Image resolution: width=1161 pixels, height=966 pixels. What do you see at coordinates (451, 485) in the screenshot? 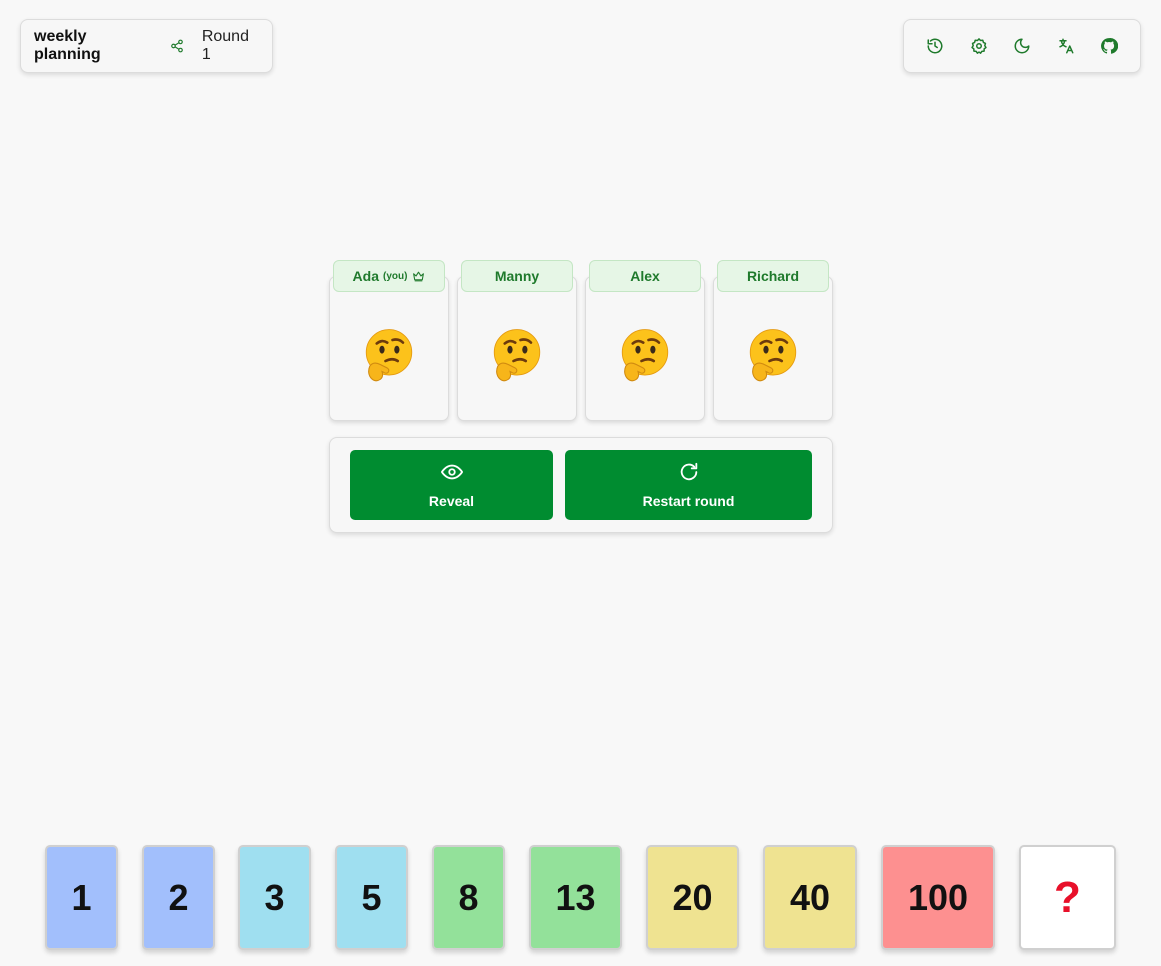
I see `reveal-button: Reveal` at bounding box center [451, 485].